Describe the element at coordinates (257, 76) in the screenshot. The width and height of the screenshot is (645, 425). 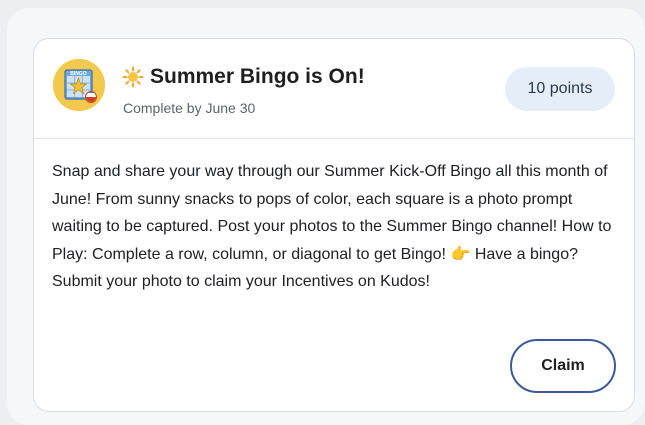
I see `card-title: Summer Bingo is On!` at that location.